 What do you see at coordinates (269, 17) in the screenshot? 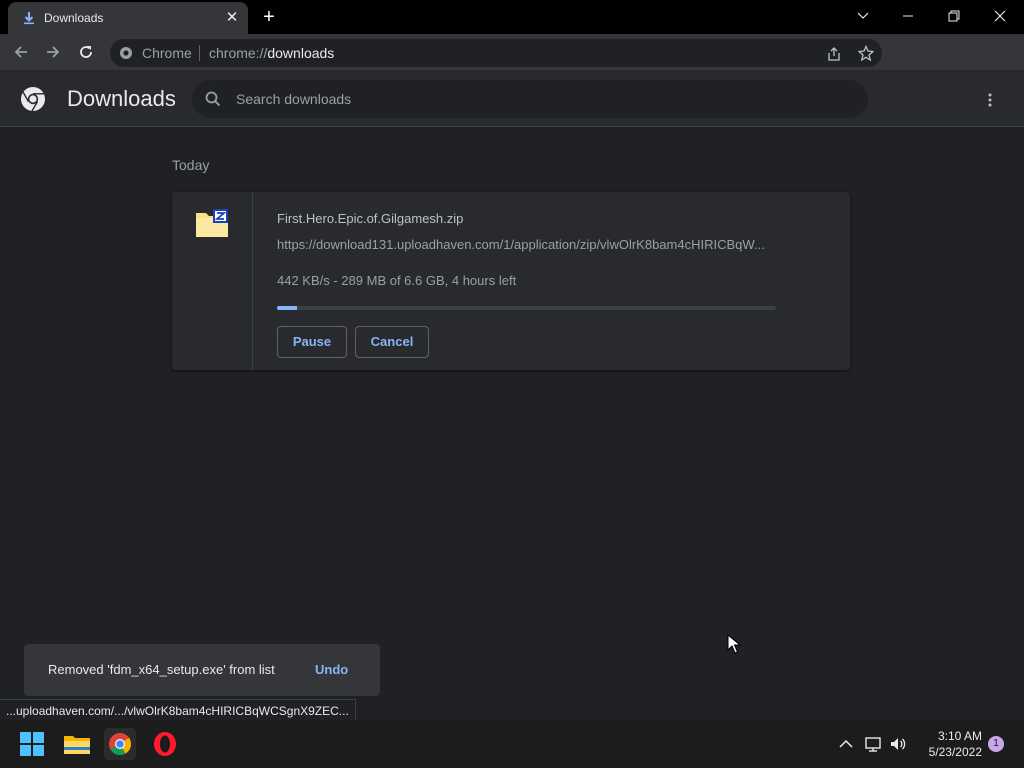
I see `new-tab-icon: +` at bounding box center [269, 17].